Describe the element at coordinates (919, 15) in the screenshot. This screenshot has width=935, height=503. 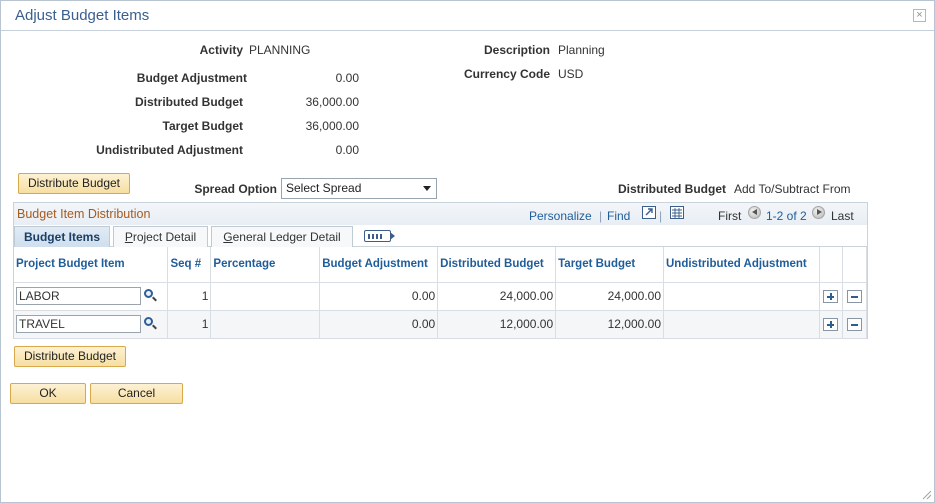
I see `close-icon: ×` at that location.